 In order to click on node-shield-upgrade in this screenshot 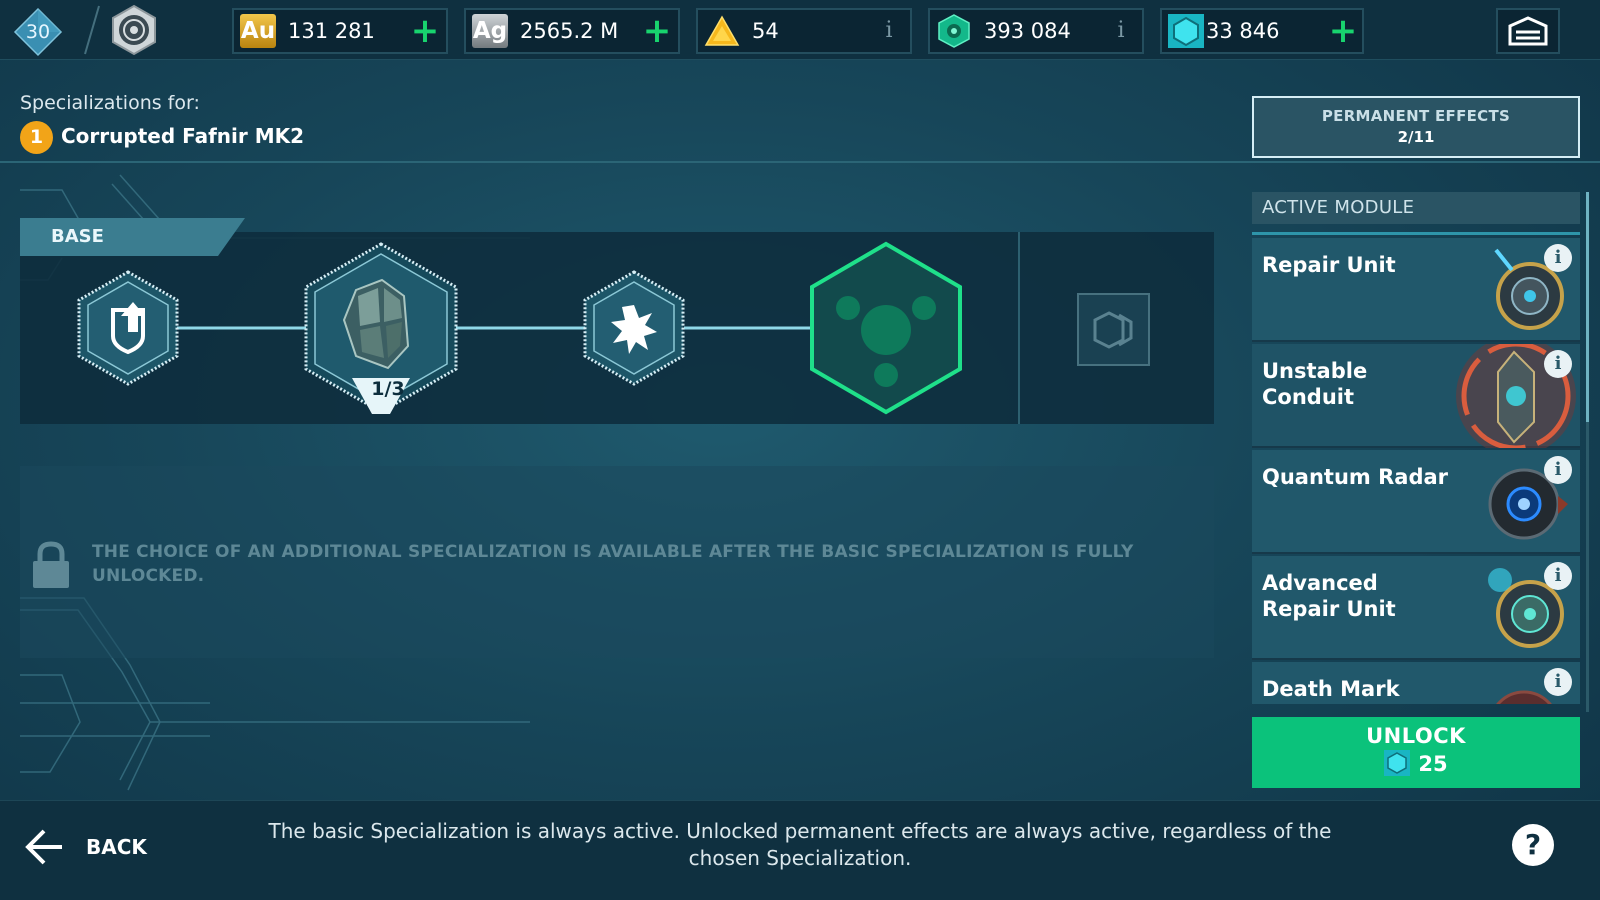, I will do `click(128, 328)`.